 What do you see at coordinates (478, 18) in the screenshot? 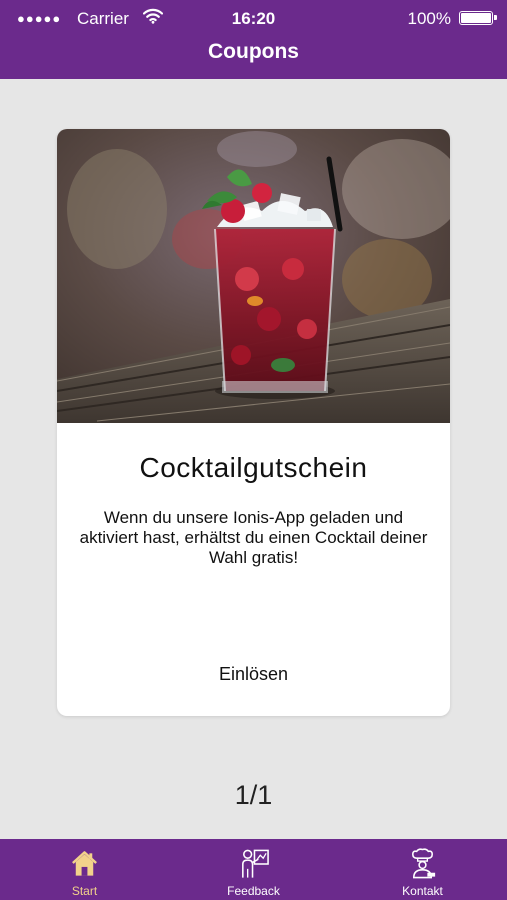
I see `battery-icon` at bounding box center [478, 18].